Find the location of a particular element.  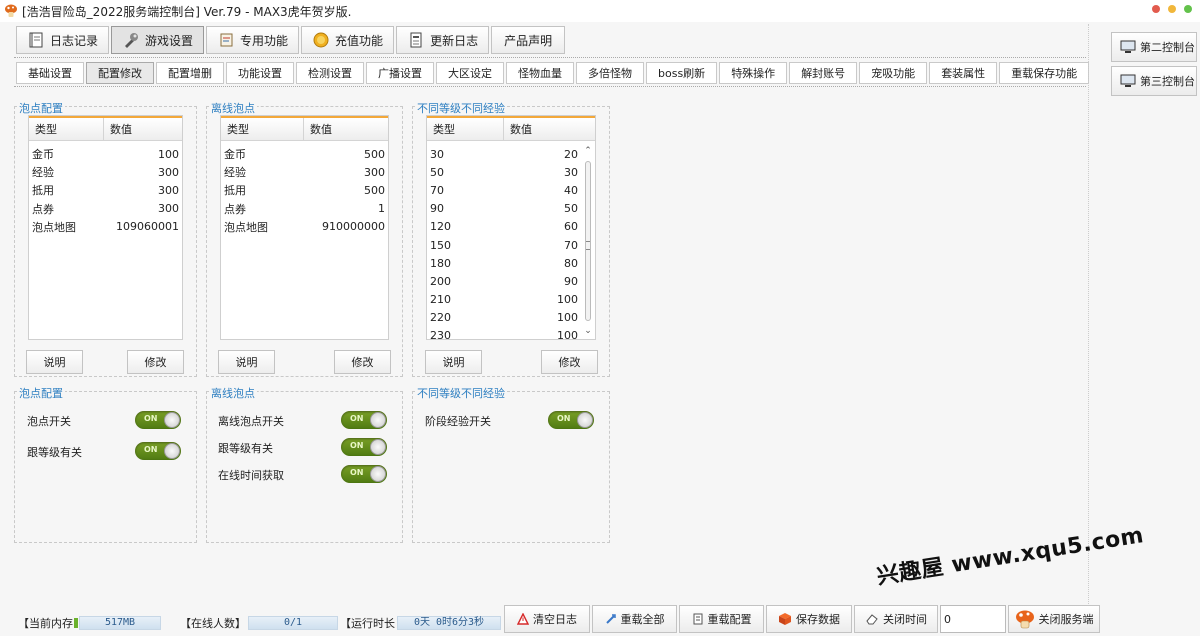

close-time-button: 关闭时间 is located at coordinates (896, 619).